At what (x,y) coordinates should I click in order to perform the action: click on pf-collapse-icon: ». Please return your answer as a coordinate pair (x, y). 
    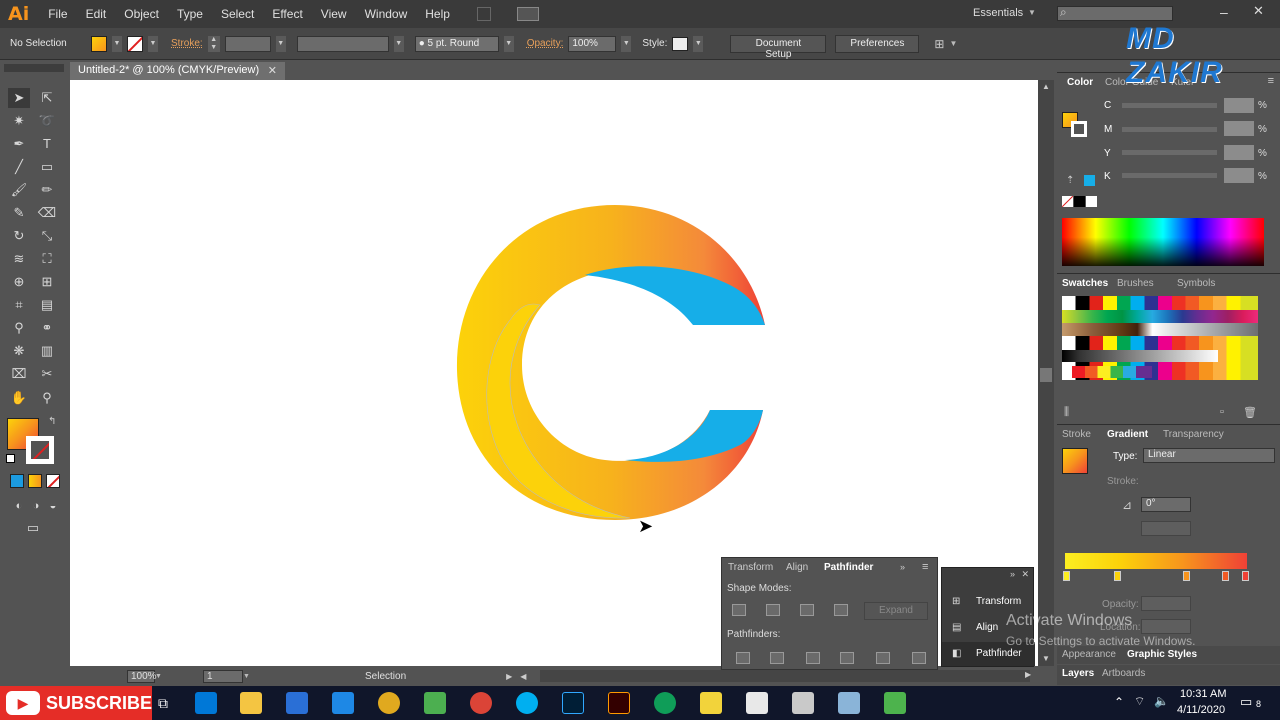
    Looking at the image, I should click on (902, 567).